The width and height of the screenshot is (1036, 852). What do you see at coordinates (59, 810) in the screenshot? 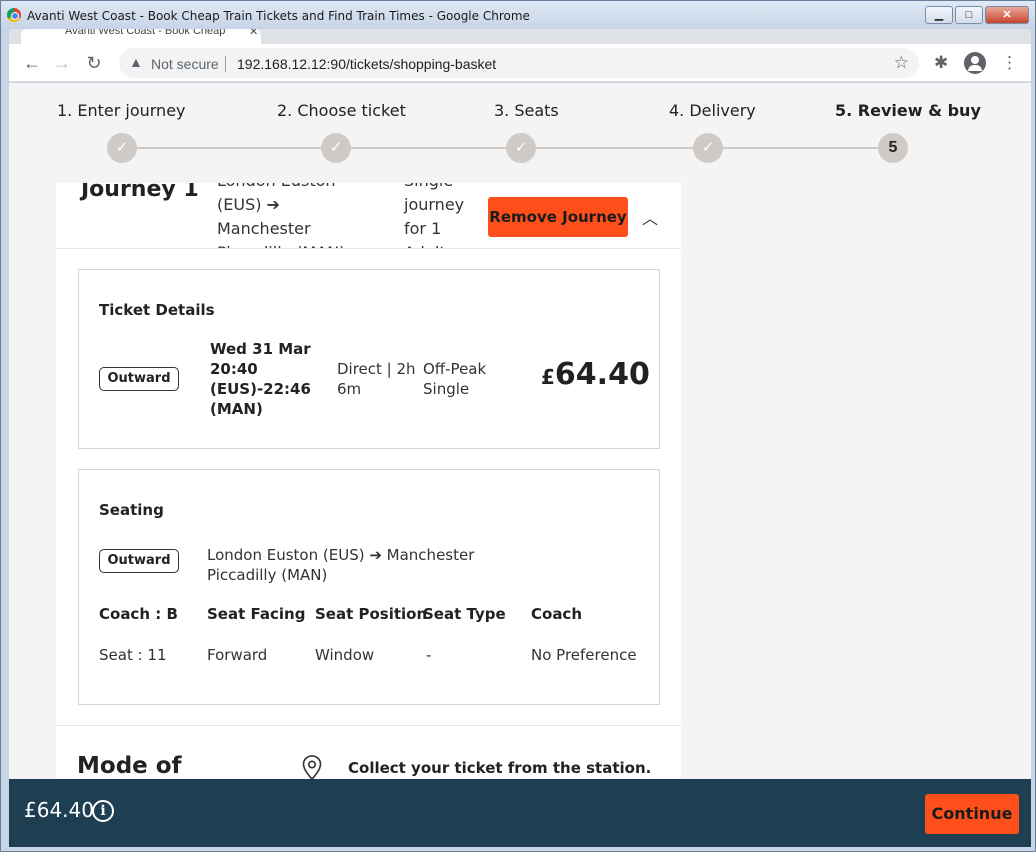
I see `total-price: £64.40` at bounding box center [59, 810].